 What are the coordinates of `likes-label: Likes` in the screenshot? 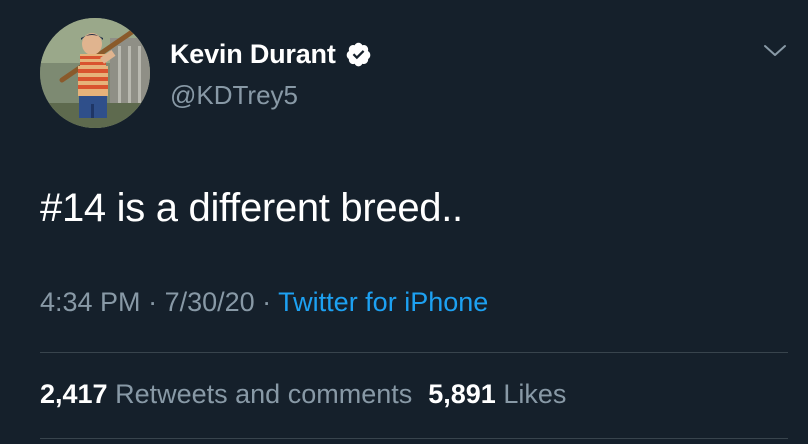 It's located at (535, 394).